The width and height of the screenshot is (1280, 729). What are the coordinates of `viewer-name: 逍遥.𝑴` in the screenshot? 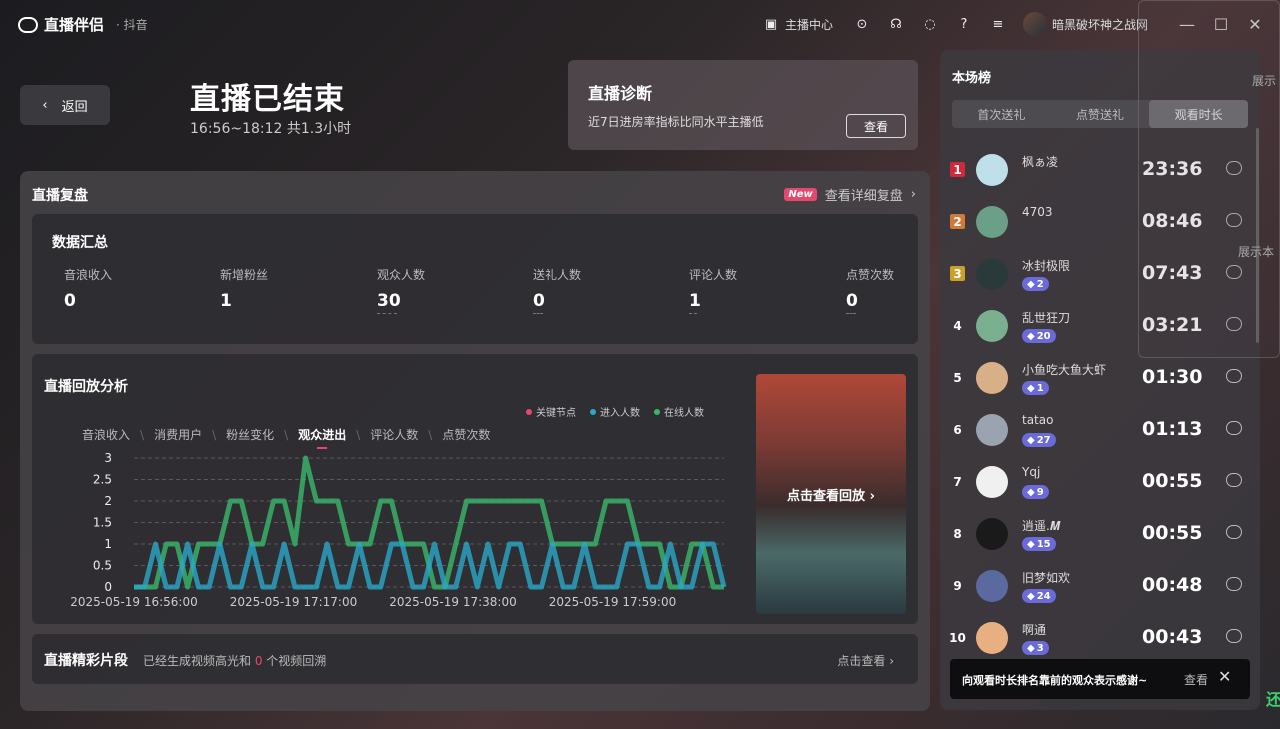 It's located at (1041, 526).